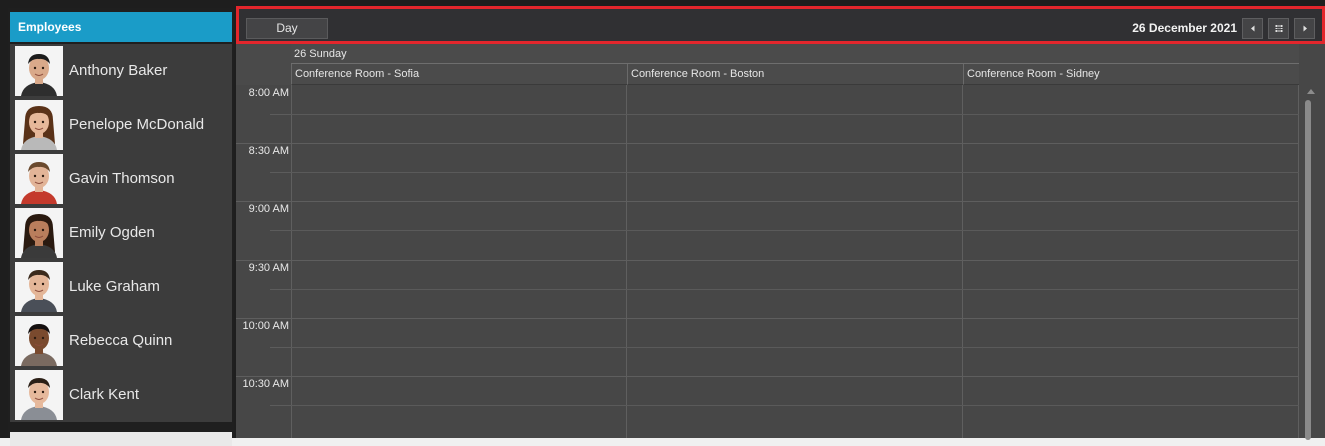 The width and height of the screenshot is (1325, 446). What do you see at coordinates (121, 27) in the screenshot?
I see `employees-panel-title: Employees` at bounding box center [121, 27].